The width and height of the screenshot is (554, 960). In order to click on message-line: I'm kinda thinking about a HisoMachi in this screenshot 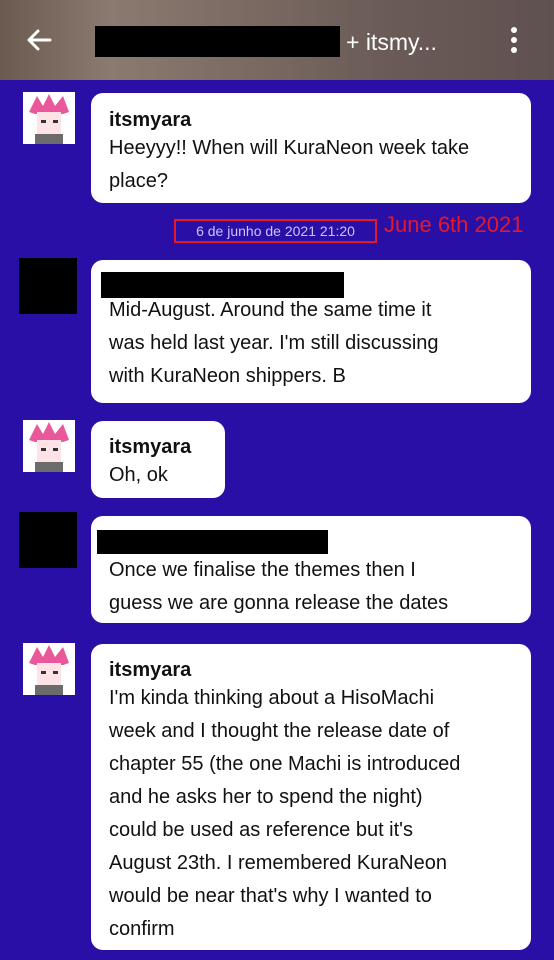, I will do `click(272, 698)`.